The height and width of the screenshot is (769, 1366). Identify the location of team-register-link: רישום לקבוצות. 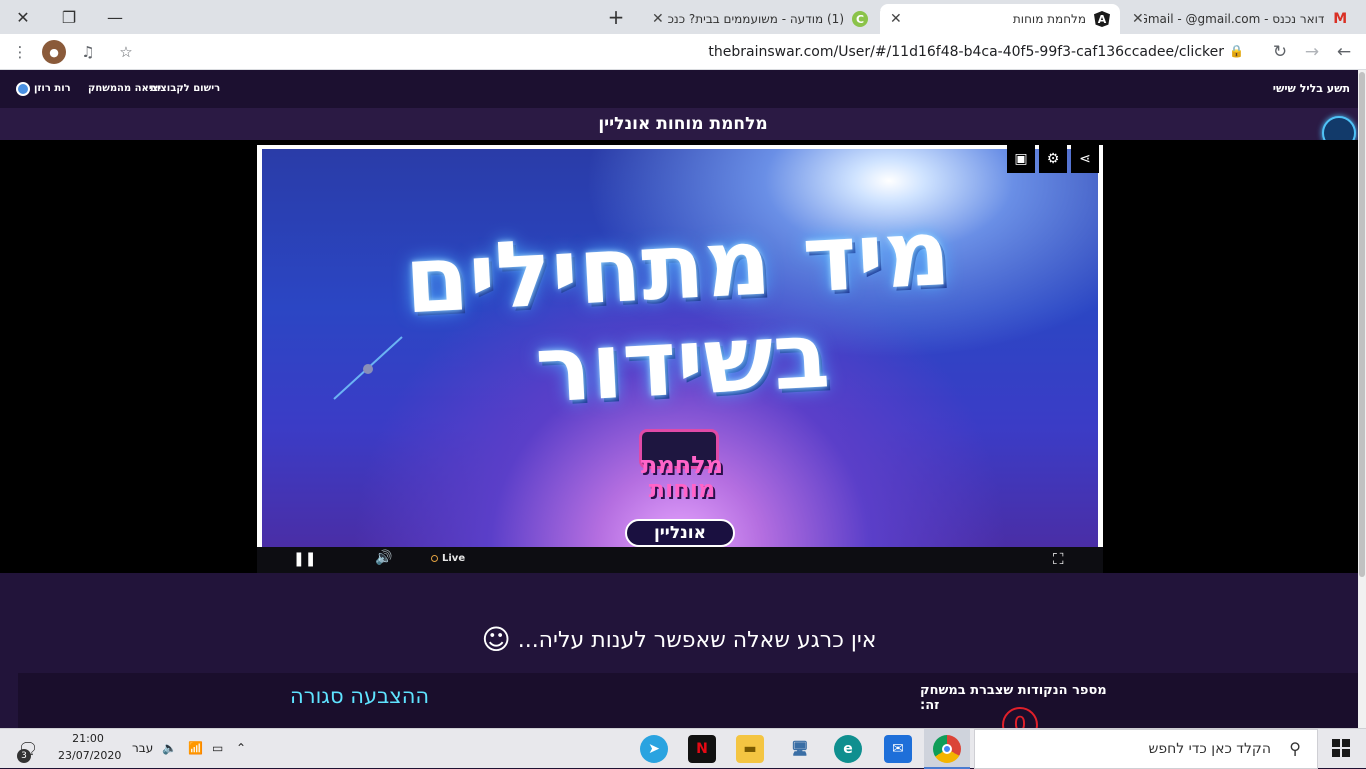
(185, 88).